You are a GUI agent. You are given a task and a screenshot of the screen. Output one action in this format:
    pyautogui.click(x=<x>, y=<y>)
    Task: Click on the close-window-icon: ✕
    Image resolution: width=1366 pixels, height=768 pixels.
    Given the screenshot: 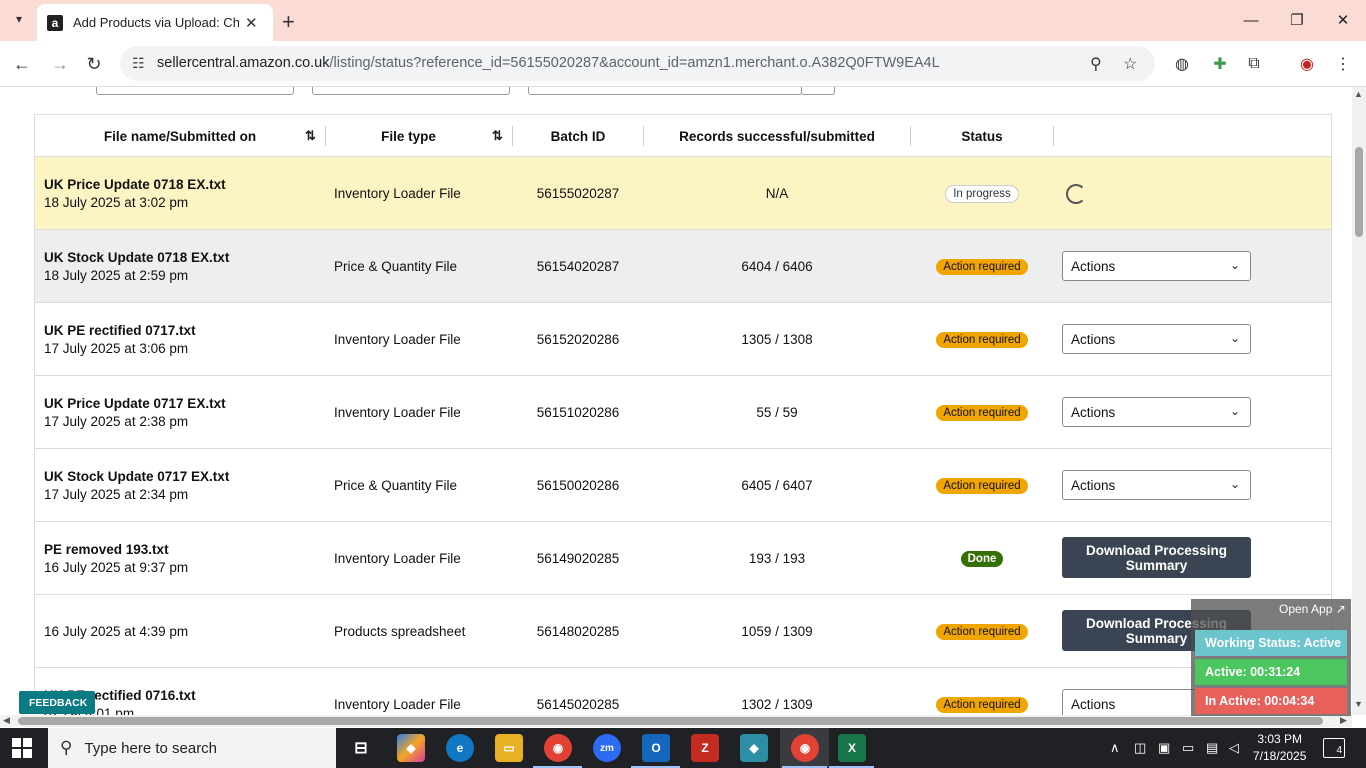 What is the action you would take?
    pyautogui.click(x=1343, y=20)
    